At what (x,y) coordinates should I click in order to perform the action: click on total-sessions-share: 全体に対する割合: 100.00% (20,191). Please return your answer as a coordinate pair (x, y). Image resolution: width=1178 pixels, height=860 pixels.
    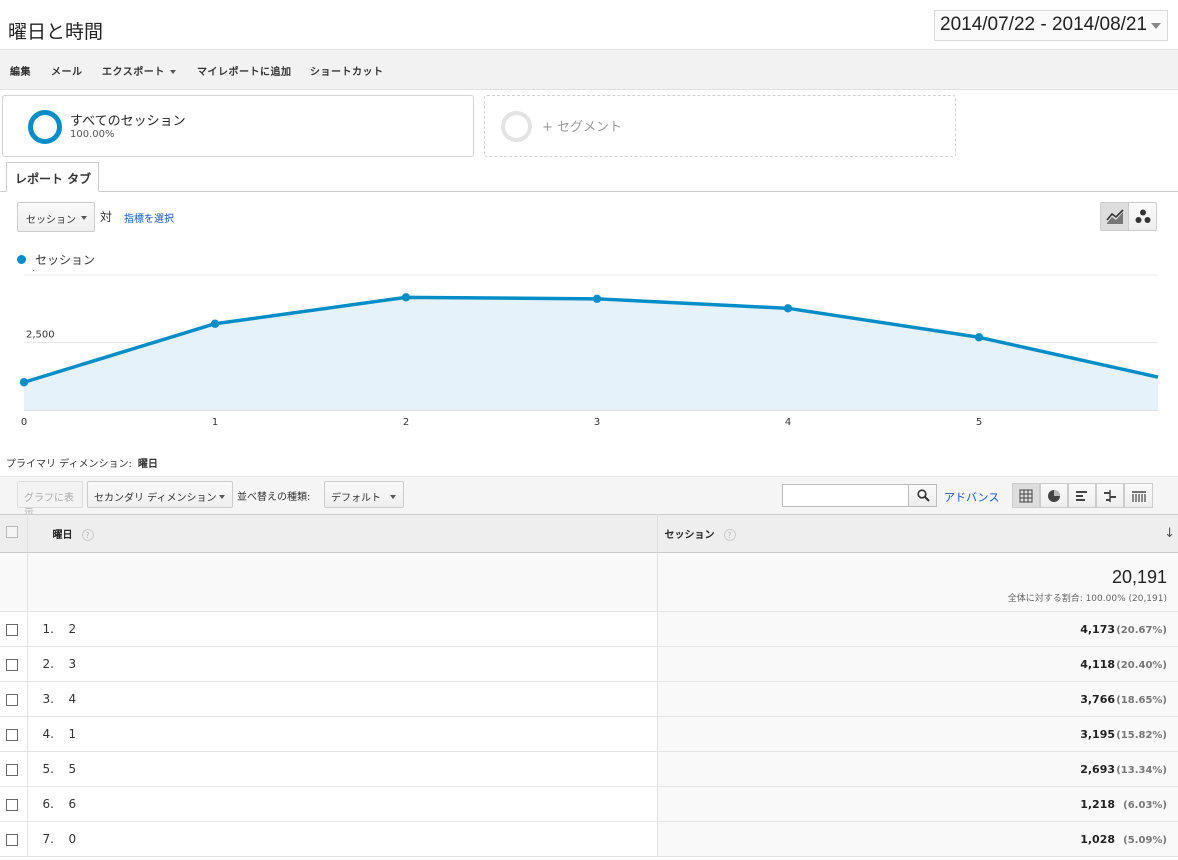
    Looking at the image, I should click on (1087, 598).